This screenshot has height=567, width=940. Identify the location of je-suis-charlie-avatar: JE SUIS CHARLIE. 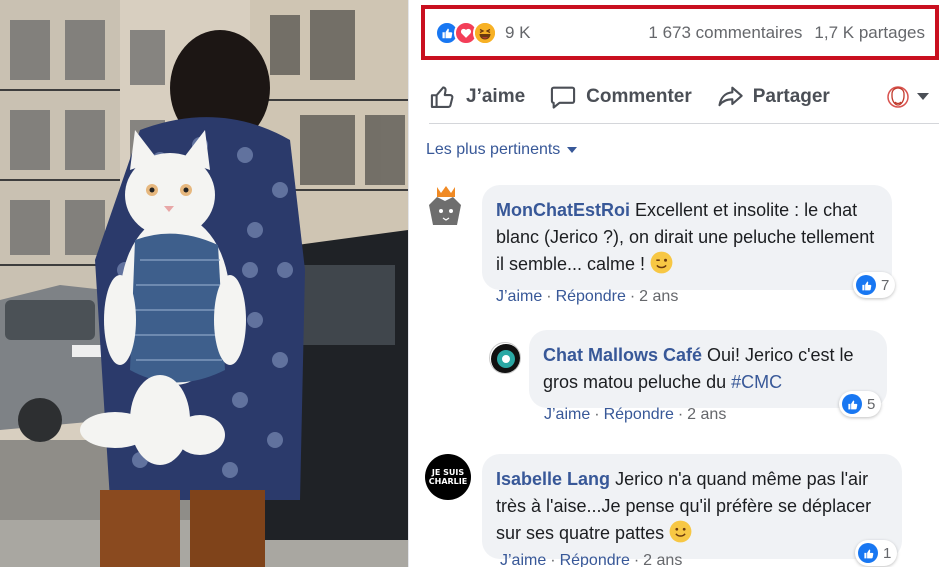
(448, 477).